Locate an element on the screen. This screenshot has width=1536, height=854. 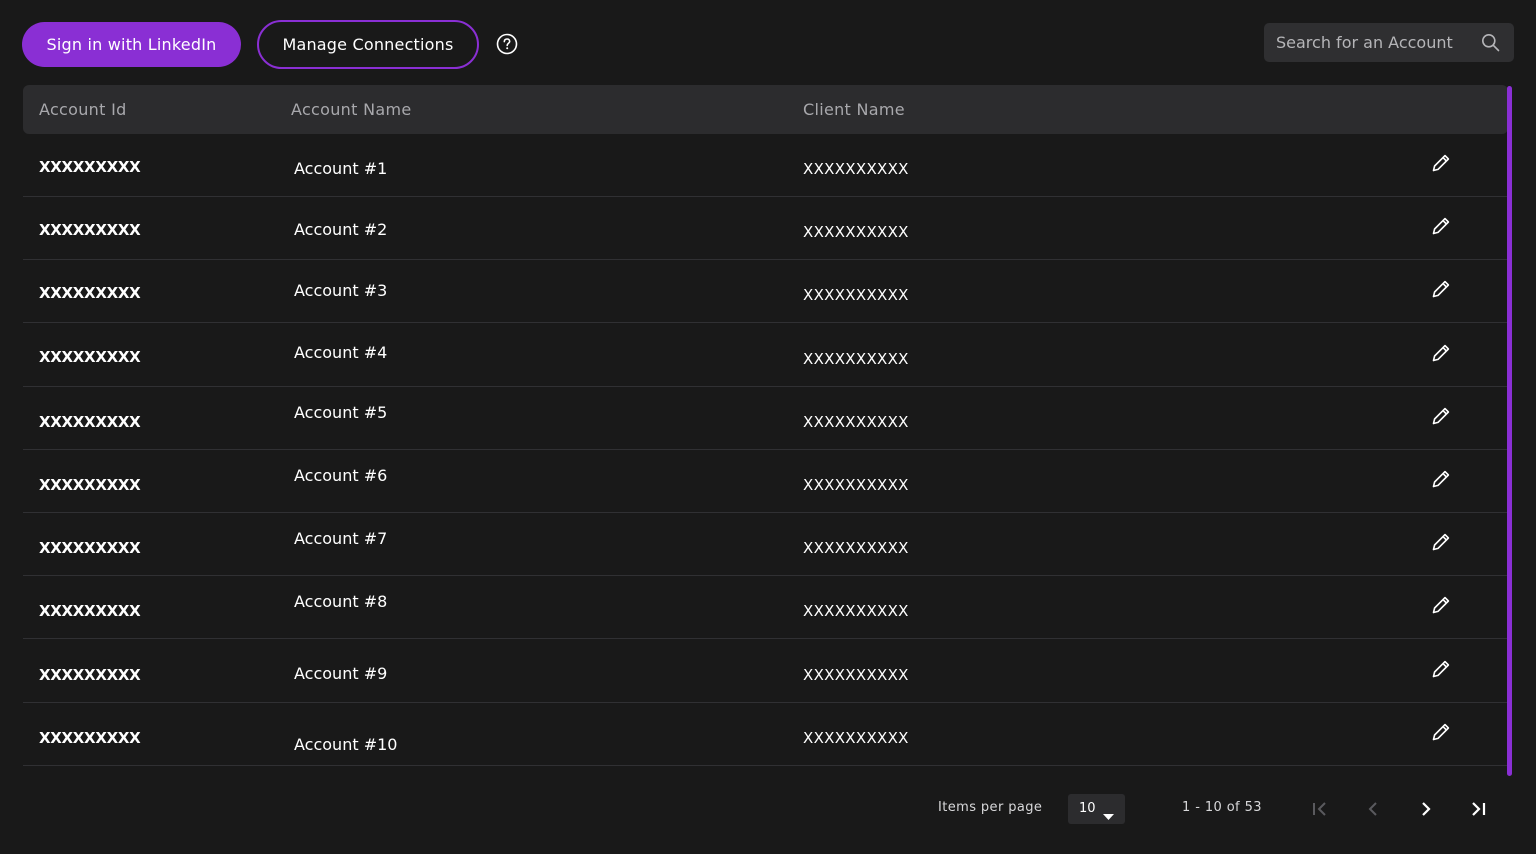
first-page-button is located at coordinates (1320, 809).